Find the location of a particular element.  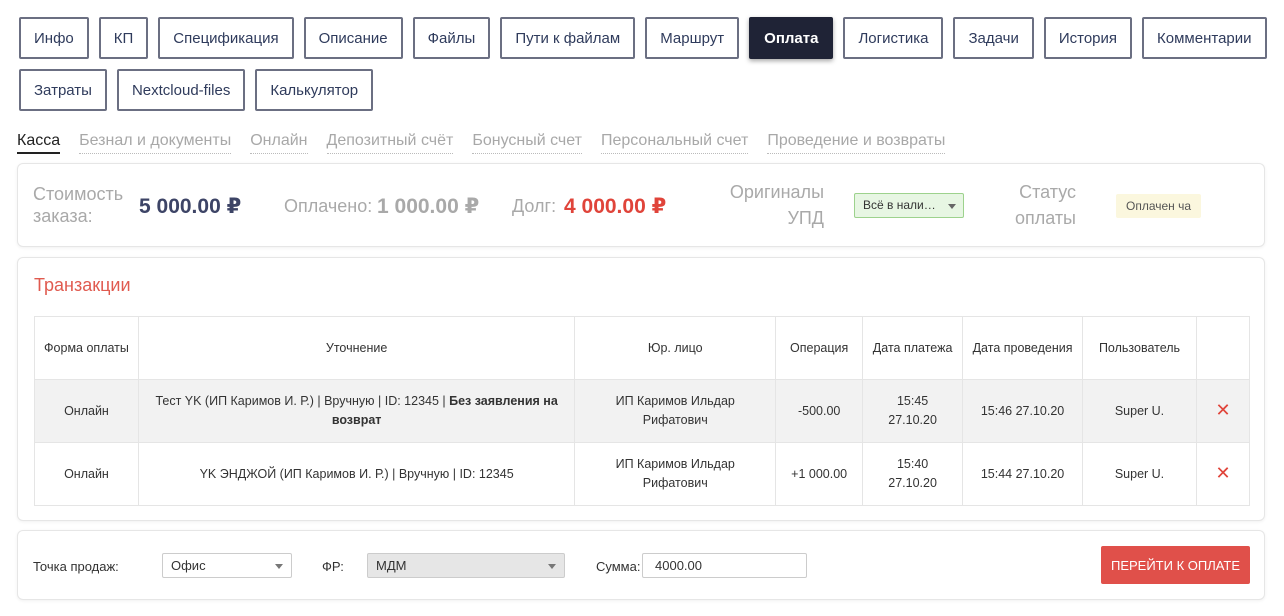

subtab: Проведение и возвраты is located at coordinates (856, 143).